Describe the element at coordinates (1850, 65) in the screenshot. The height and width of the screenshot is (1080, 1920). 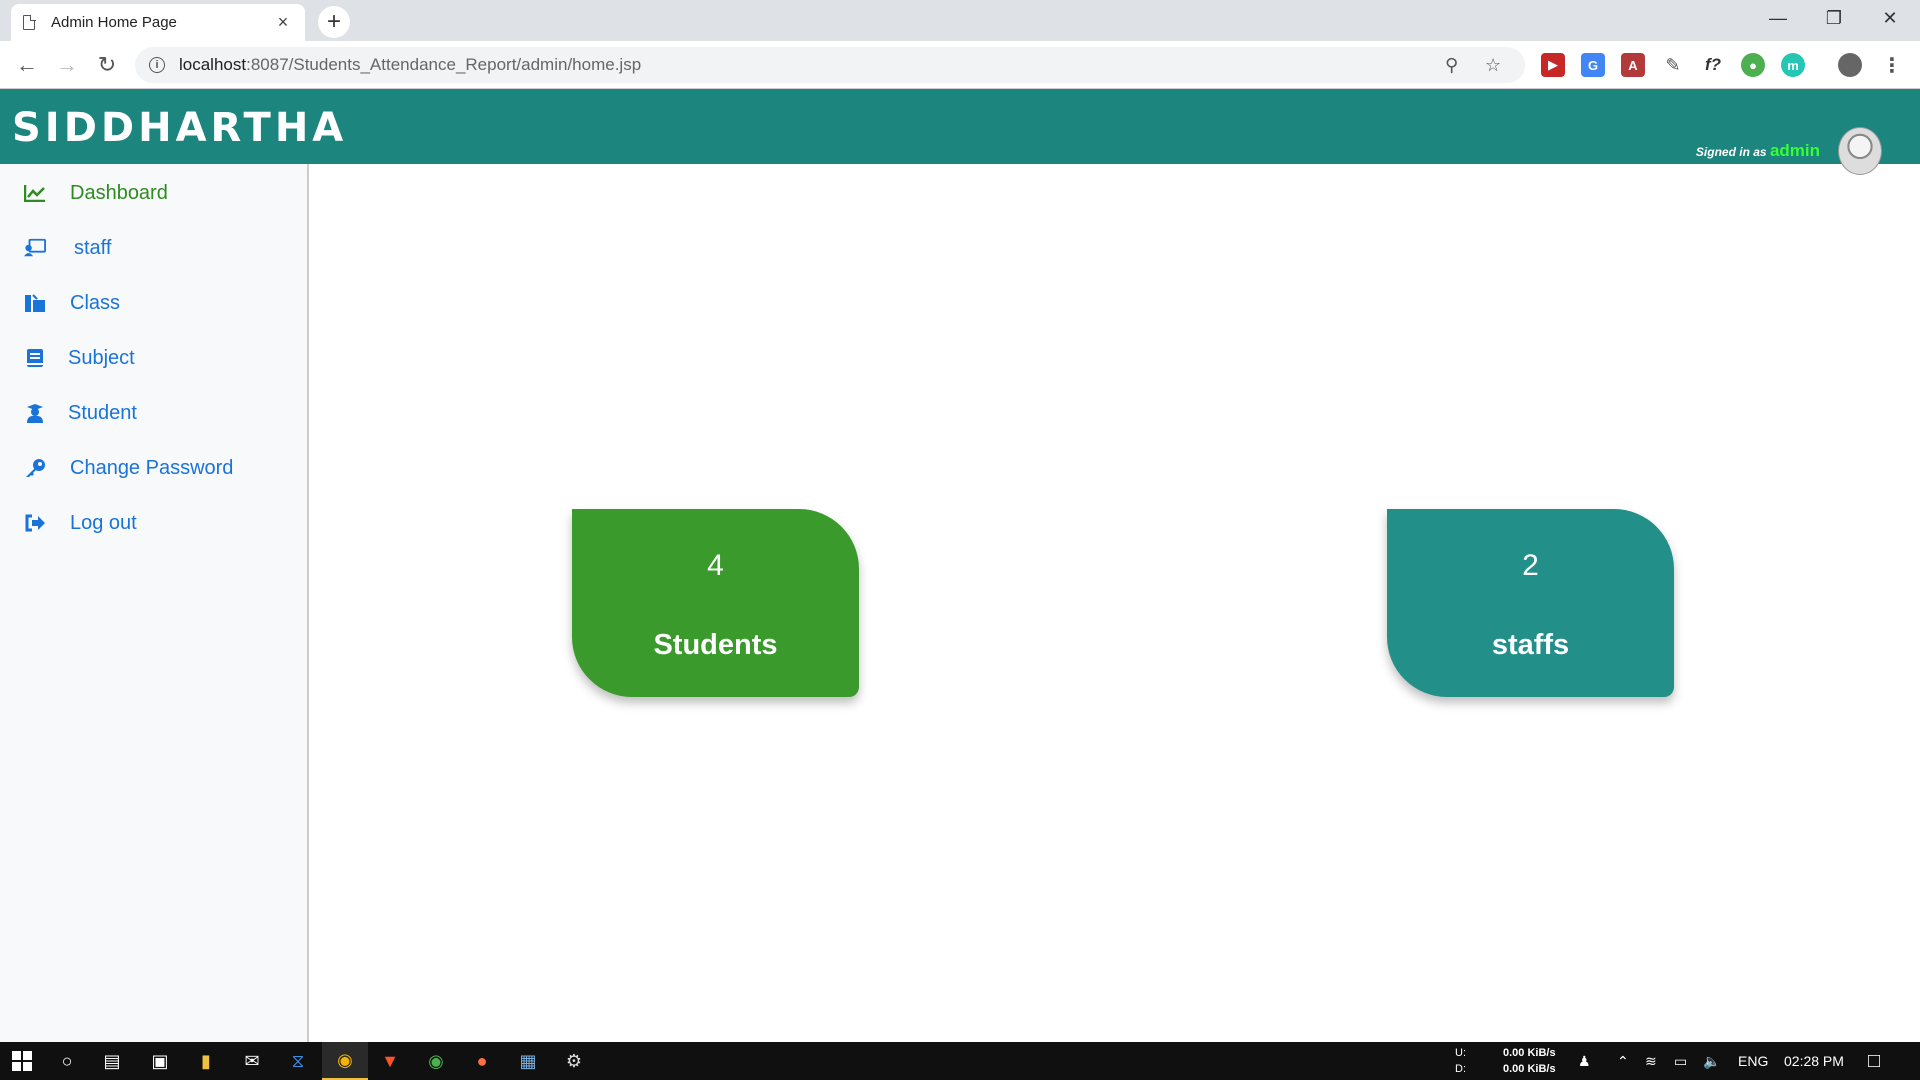
I see `profile-avatar` at that location.